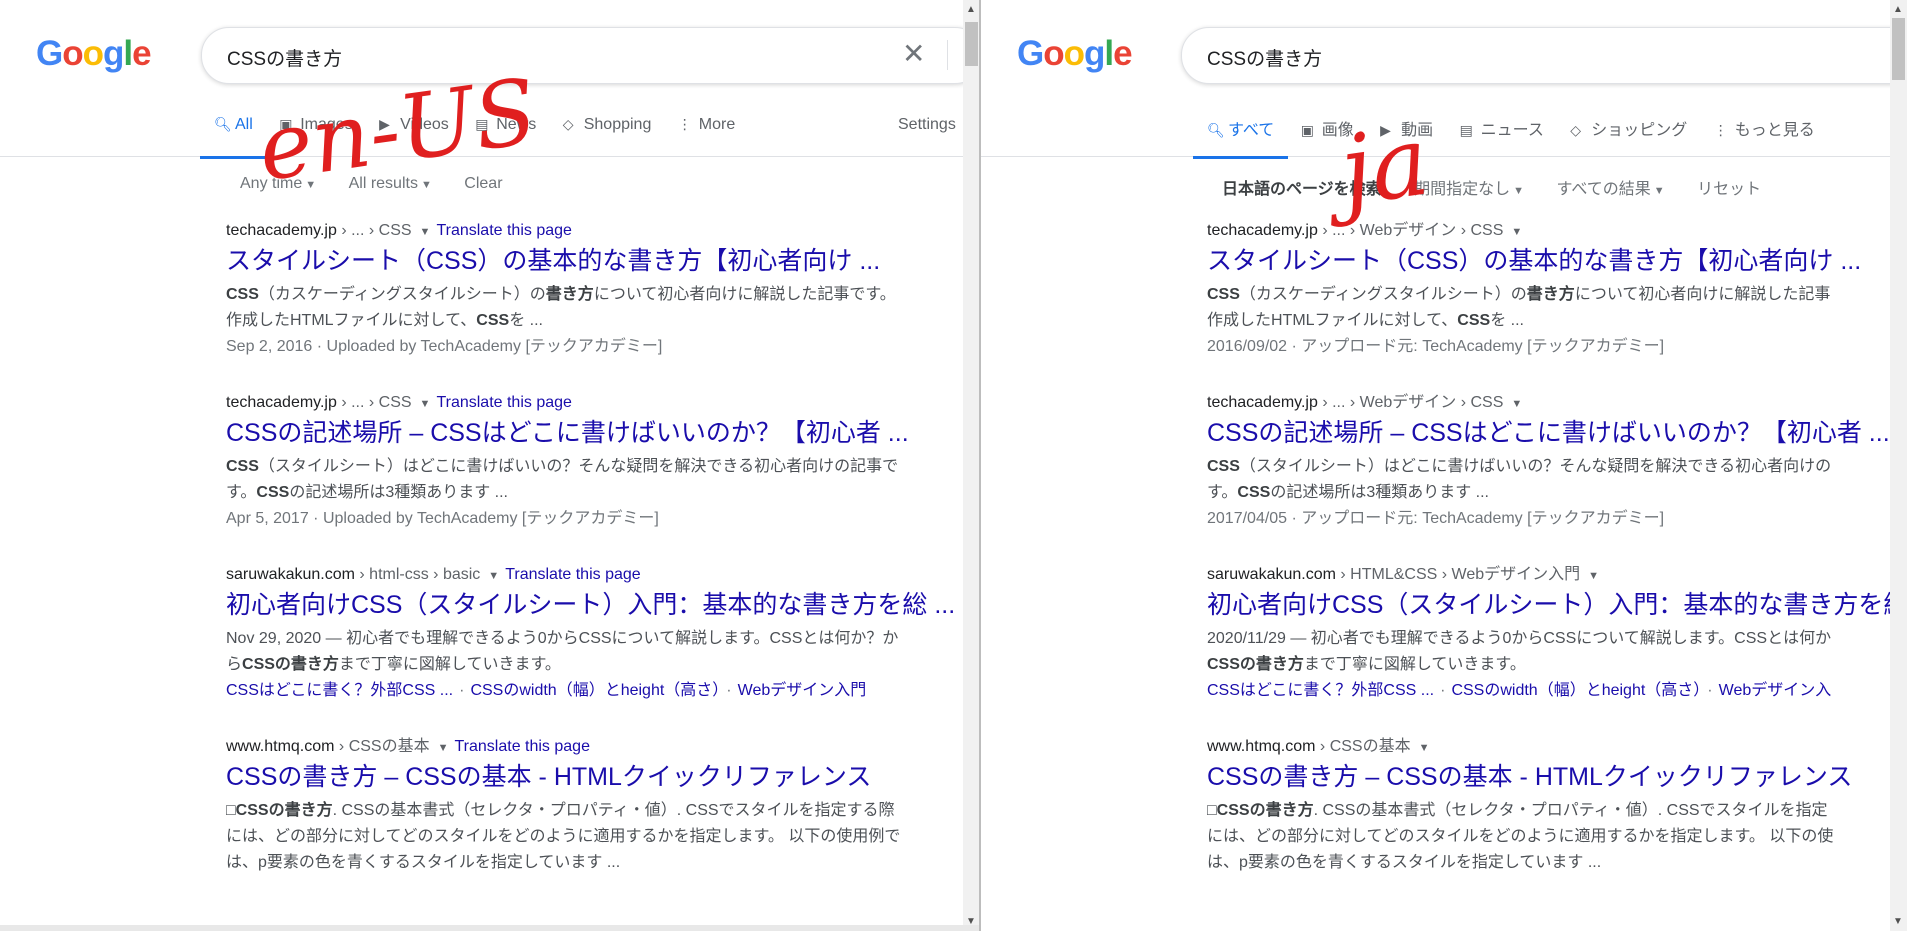 This screenshot has width=1907, height=931. I want to click on tab-news: ▤ ニュース, so click(1502, 135).